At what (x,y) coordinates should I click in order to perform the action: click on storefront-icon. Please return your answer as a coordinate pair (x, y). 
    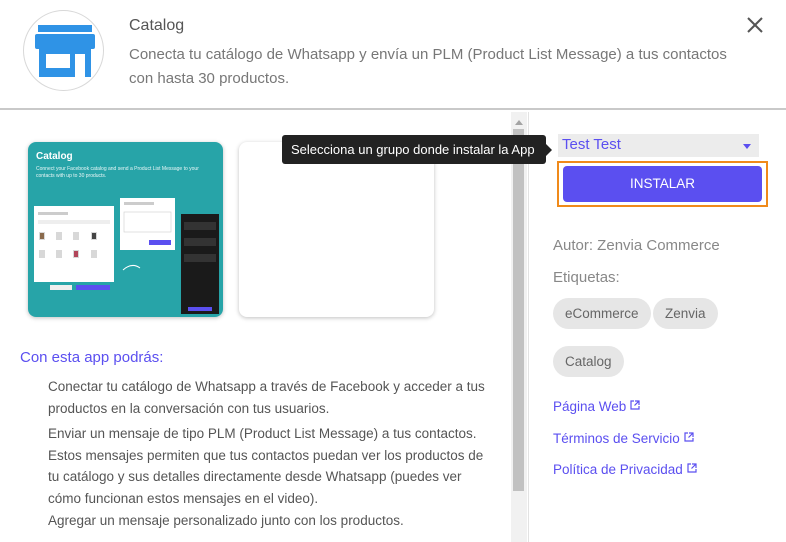
    Looking at the image, I should click on (65, 51).